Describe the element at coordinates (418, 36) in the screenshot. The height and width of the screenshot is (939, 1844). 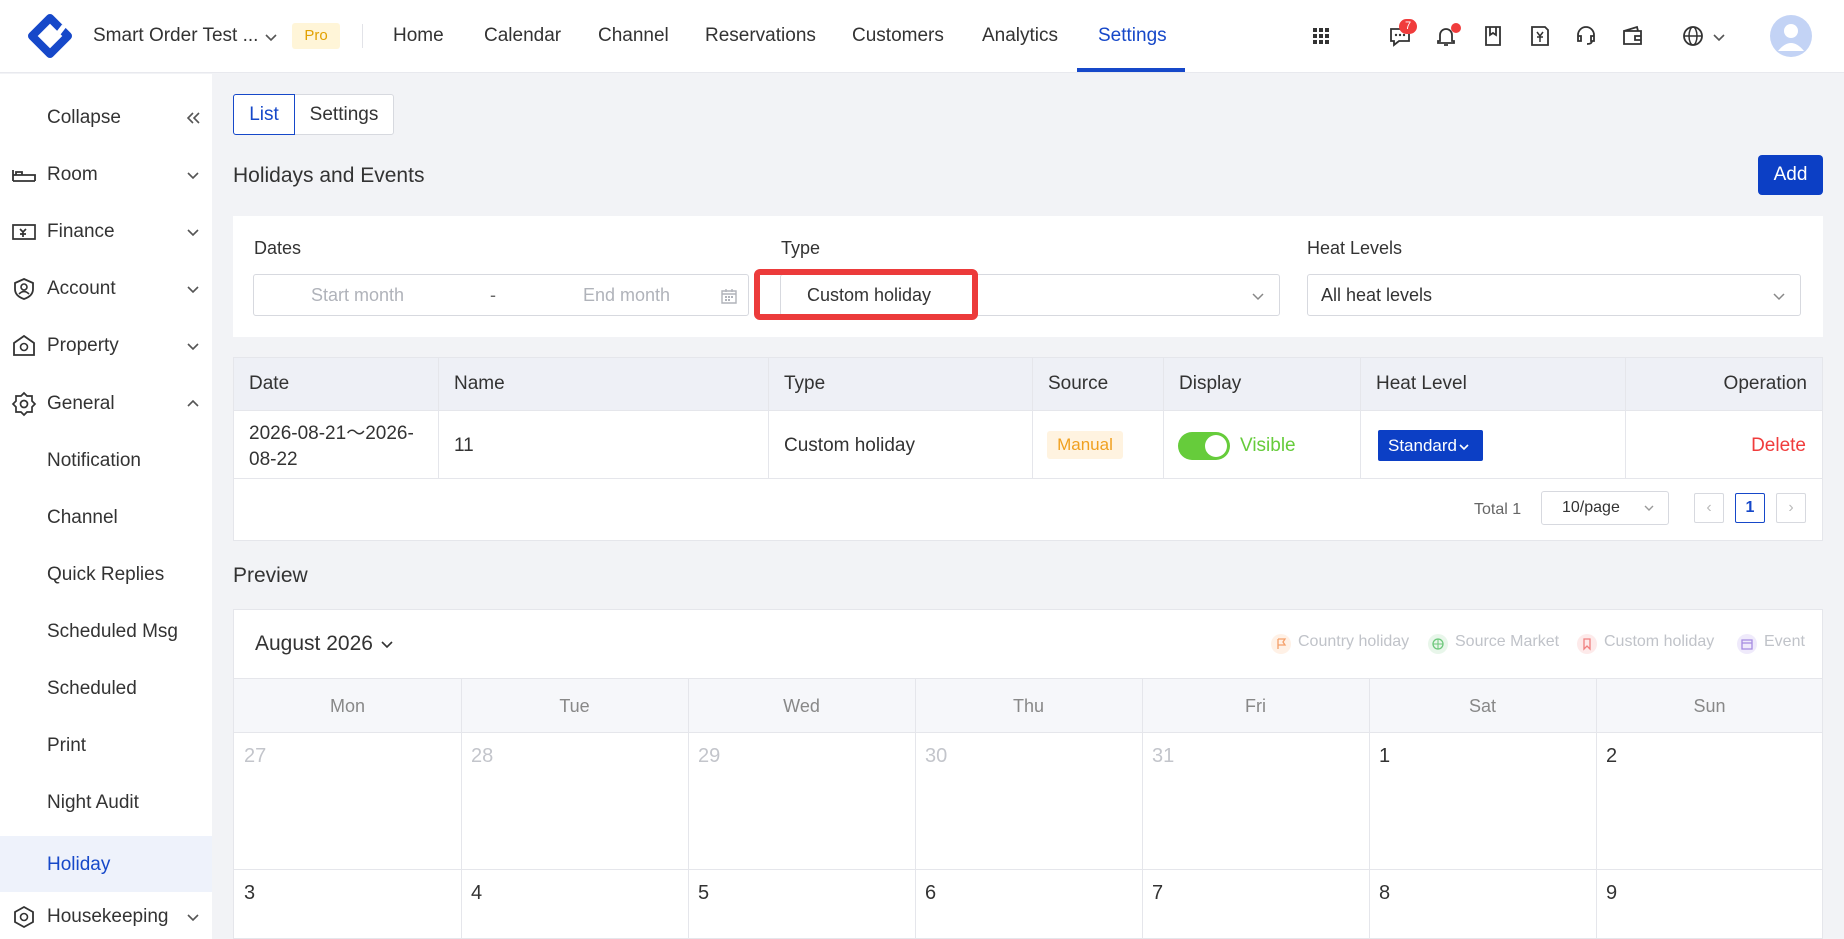
I see `nav-home: Home` at that location.